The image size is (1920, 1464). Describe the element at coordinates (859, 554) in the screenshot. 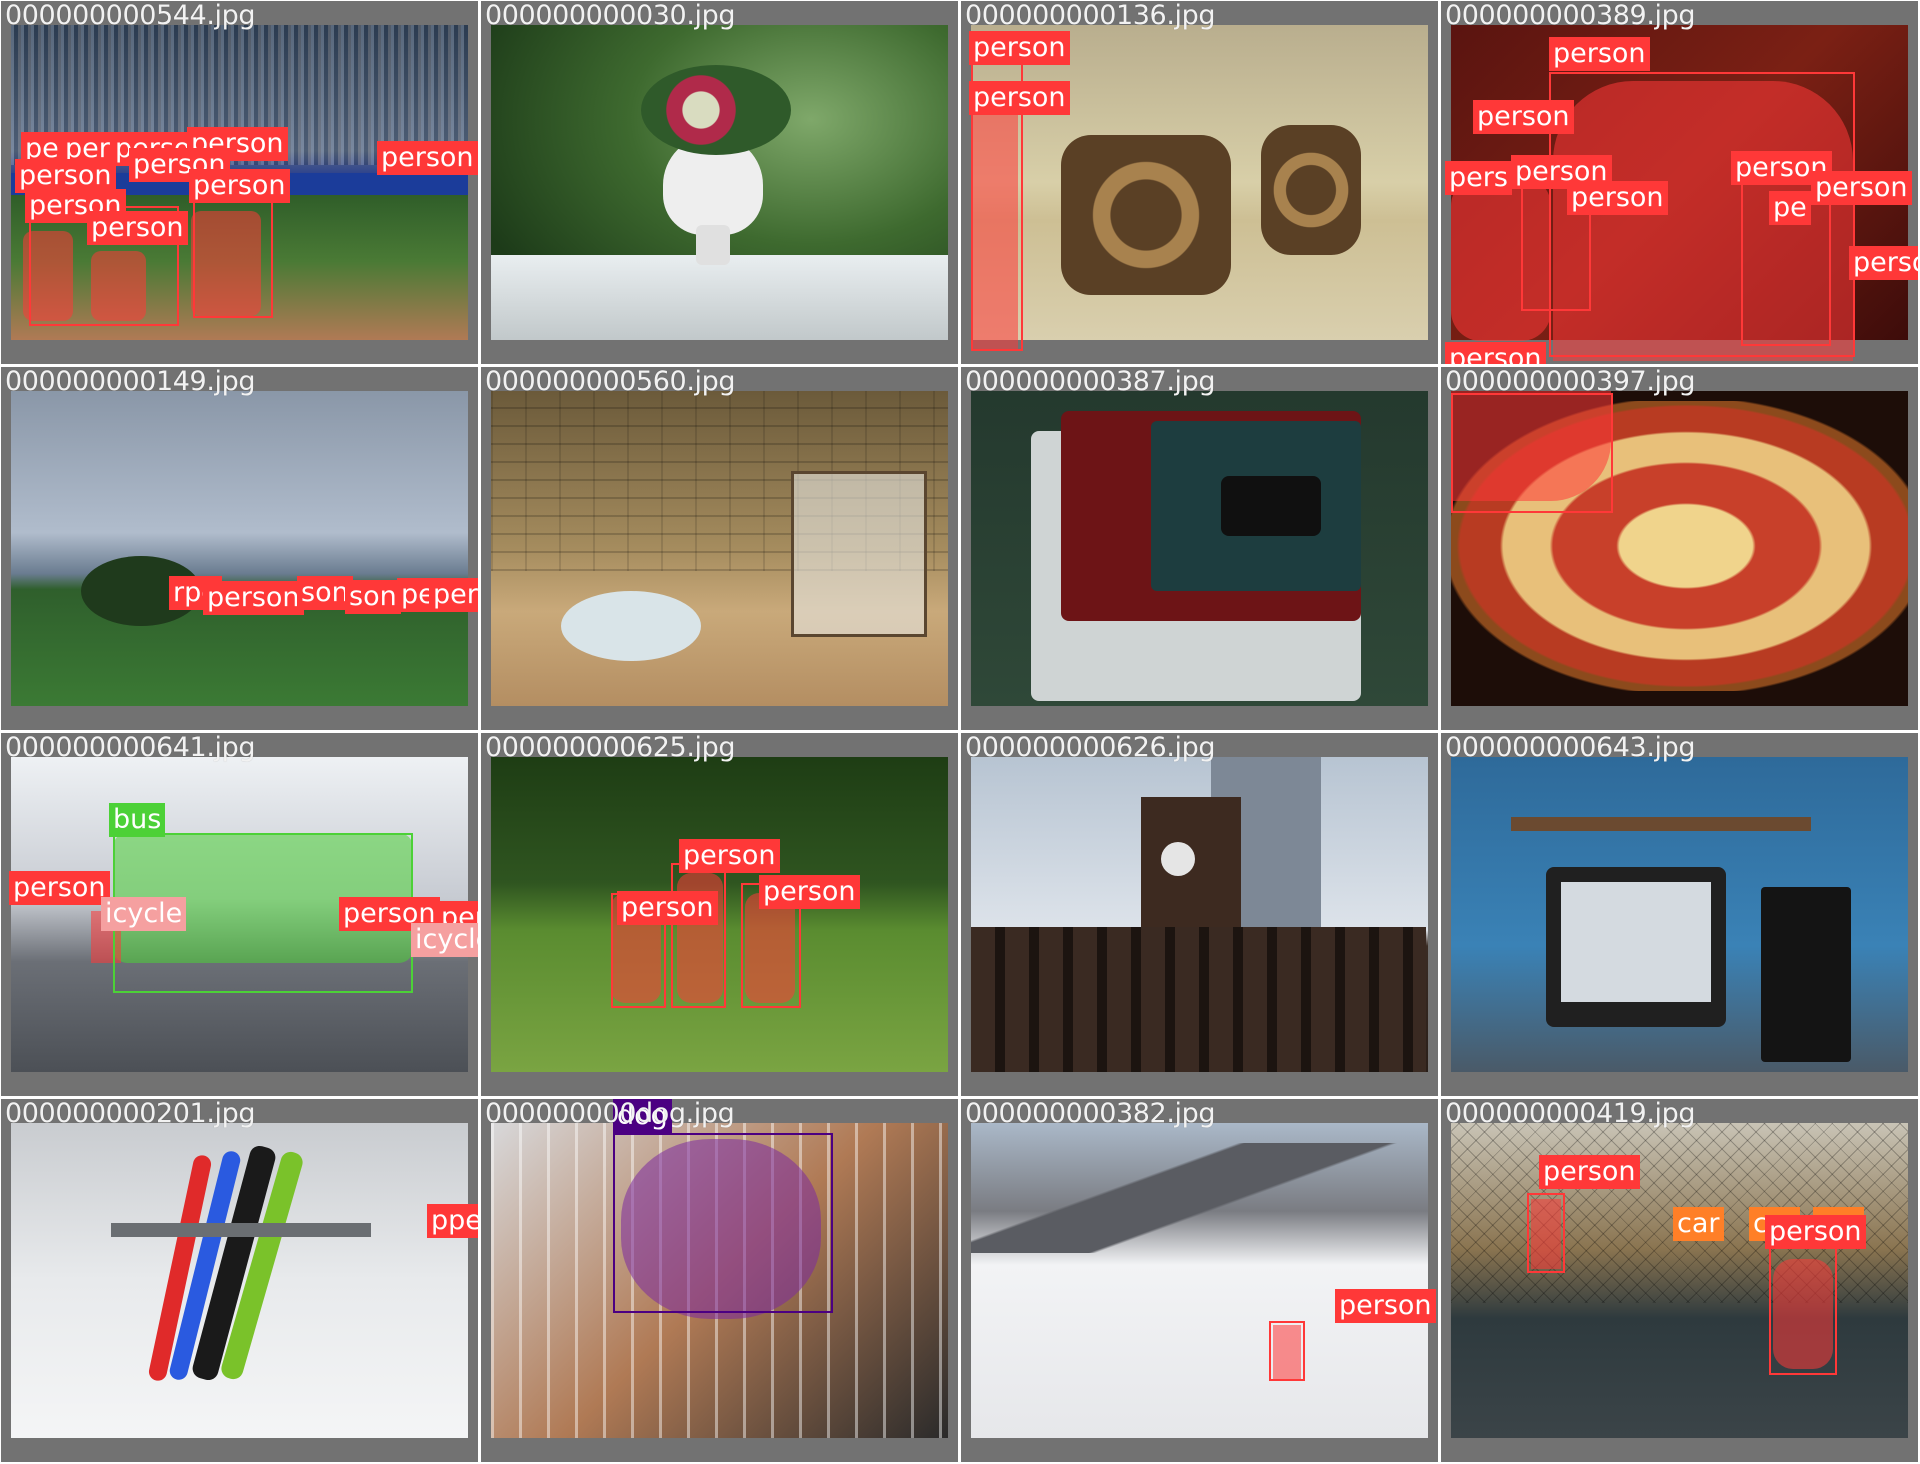

I see `shower-stall` at that location.